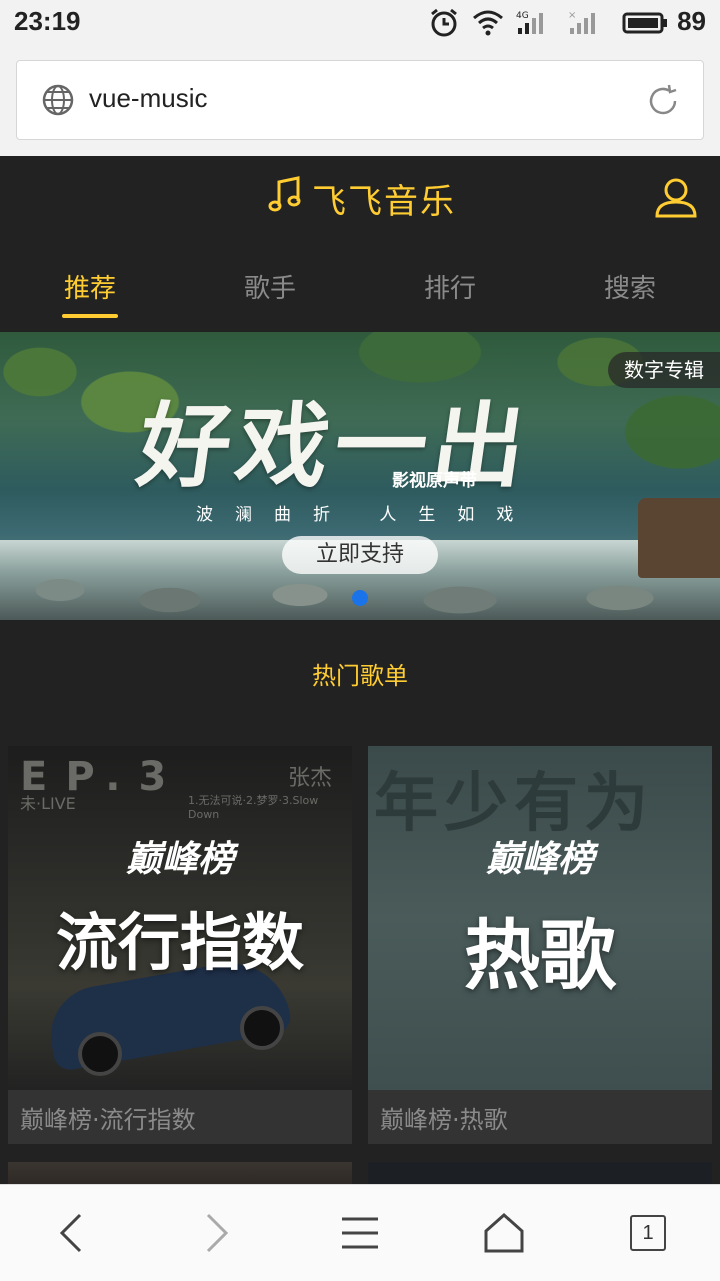  What do you see at coordinates (444, 22) in the screenshot?
I see `alarm-icon` at bounding box center [444, 22].